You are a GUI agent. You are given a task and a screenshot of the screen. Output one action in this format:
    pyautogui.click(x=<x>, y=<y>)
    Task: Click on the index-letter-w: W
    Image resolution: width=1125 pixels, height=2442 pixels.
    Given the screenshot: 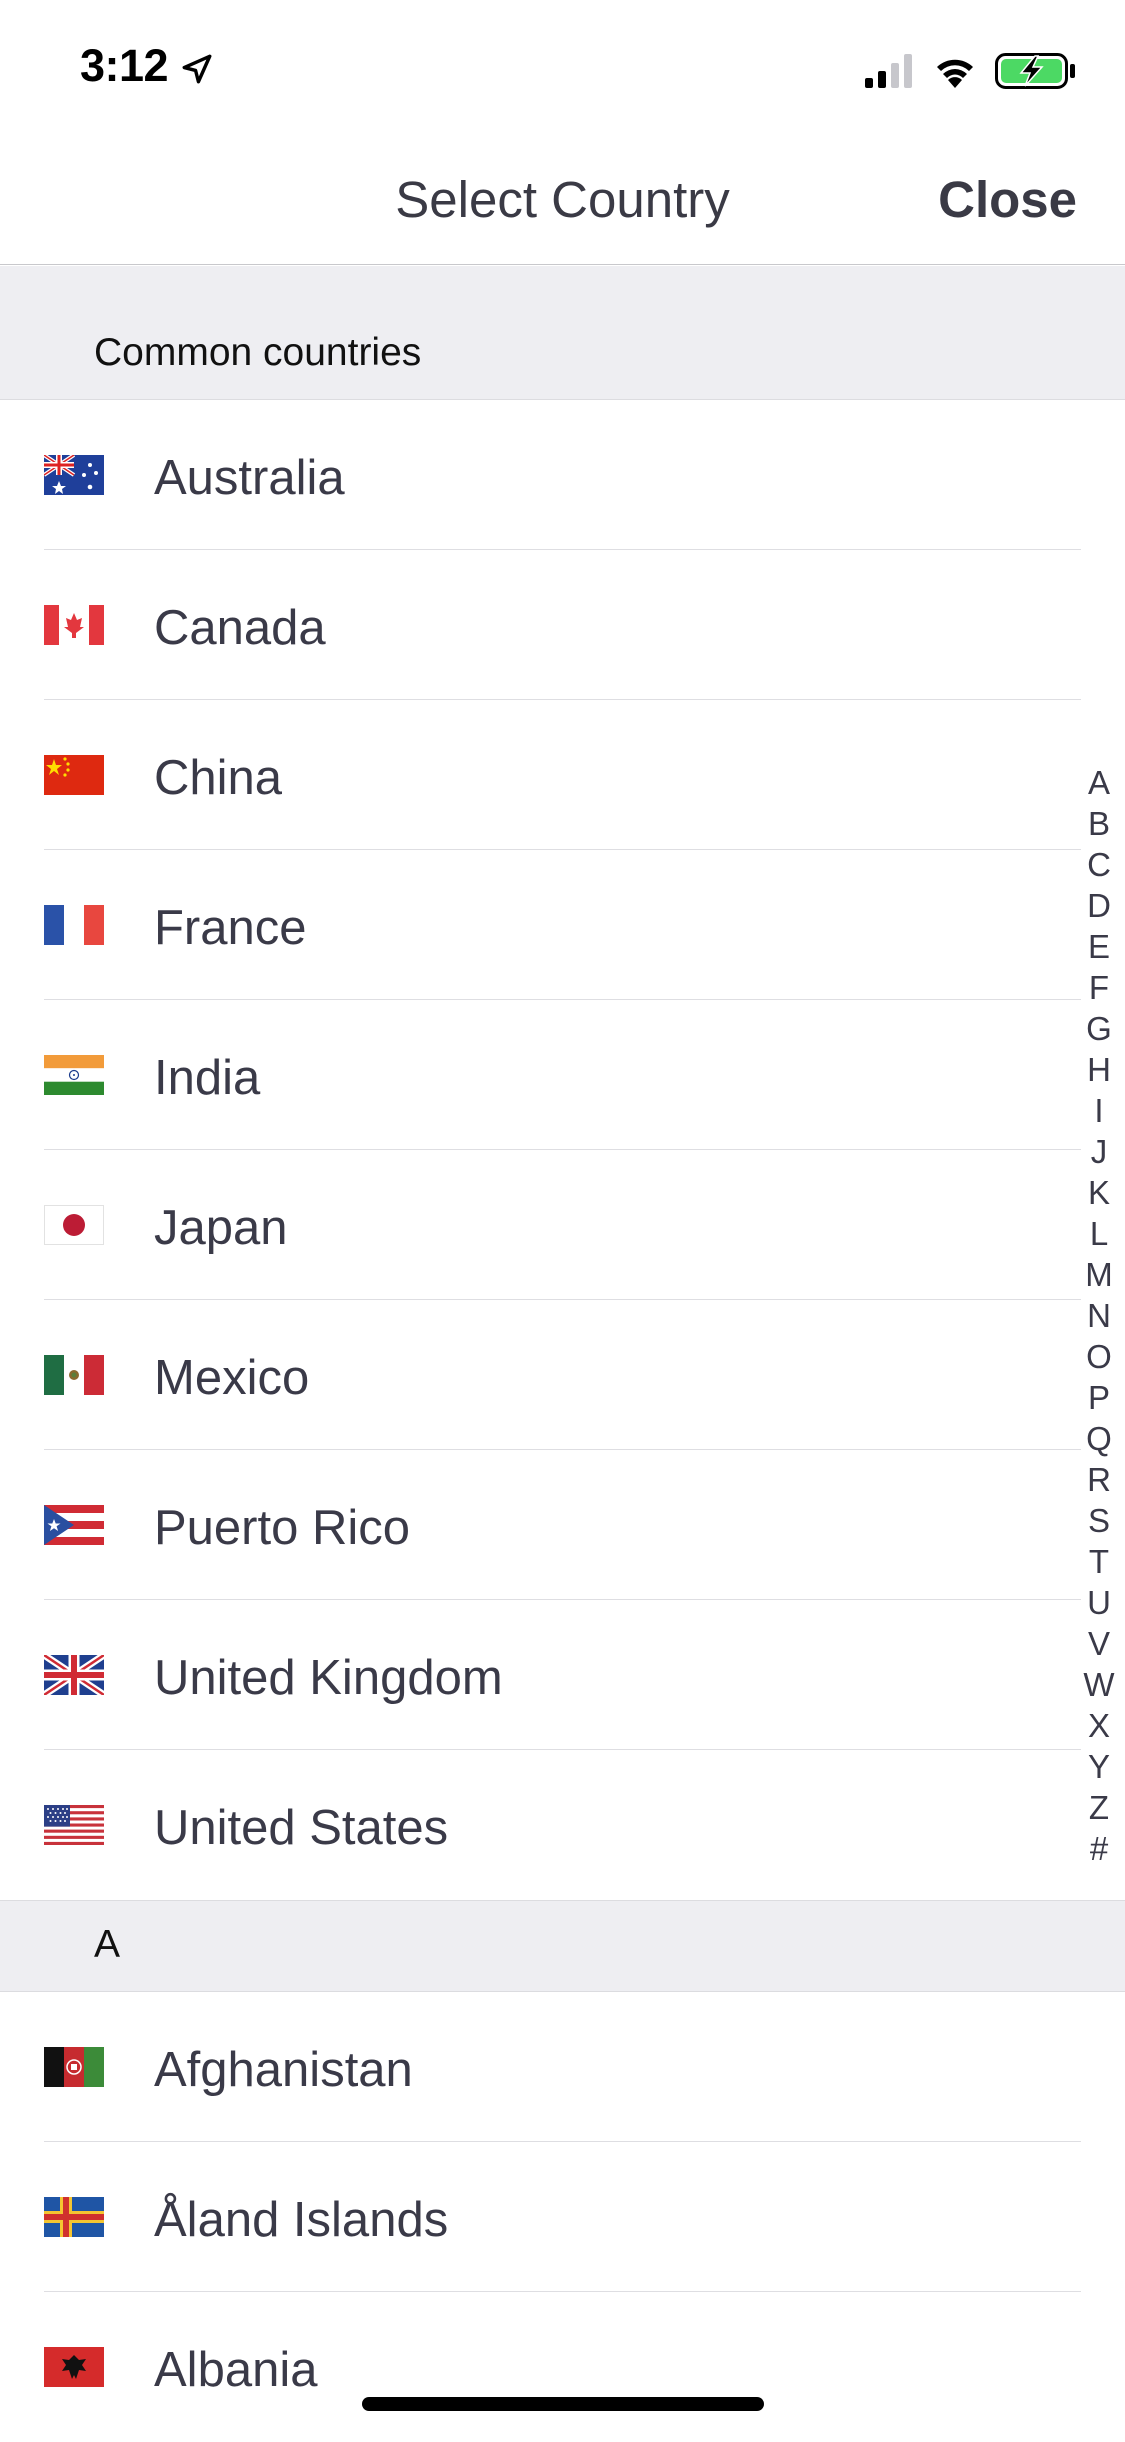 What is the action you would take?
    pyautogui.click(x=1099, y=1684)
    